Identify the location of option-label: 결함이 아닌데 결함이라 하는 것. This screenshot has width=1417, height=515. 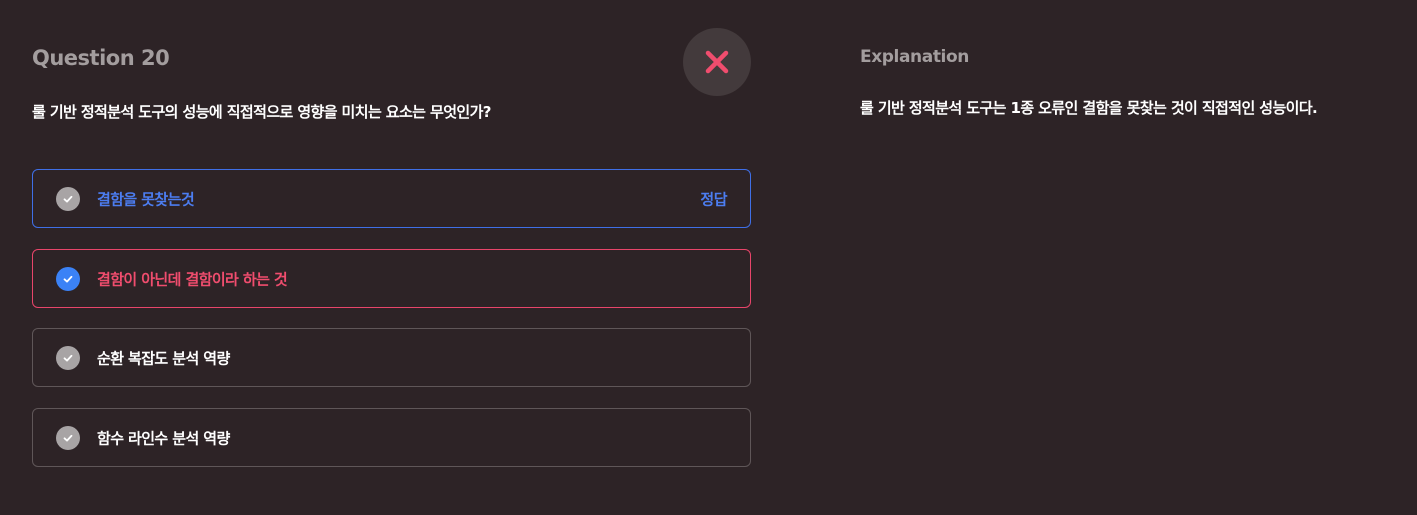
(192, 279).